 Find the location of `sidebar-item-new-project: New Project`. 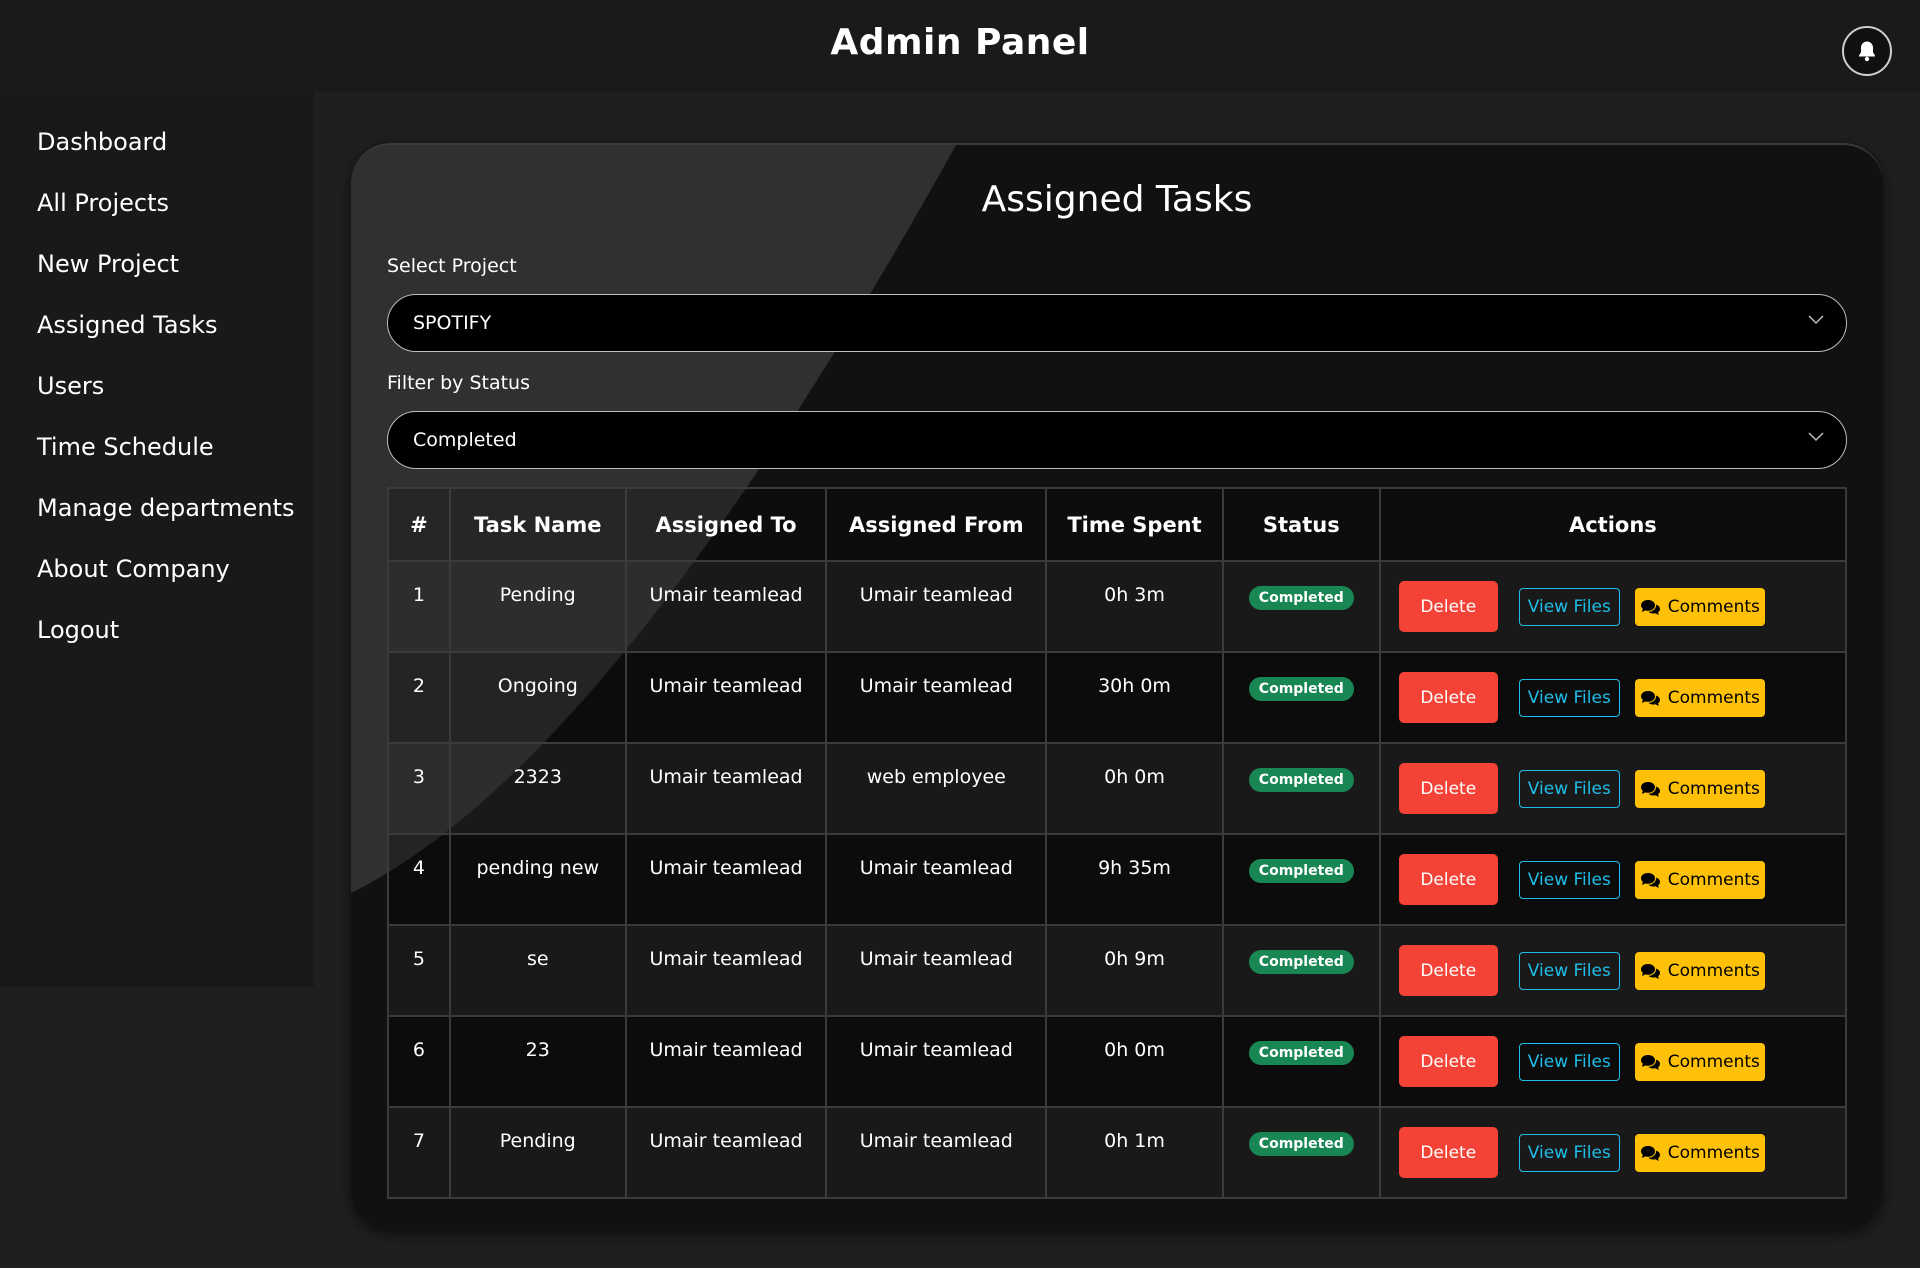

sidebar-item-new-project: New Project is located at coordinates (108, 264).